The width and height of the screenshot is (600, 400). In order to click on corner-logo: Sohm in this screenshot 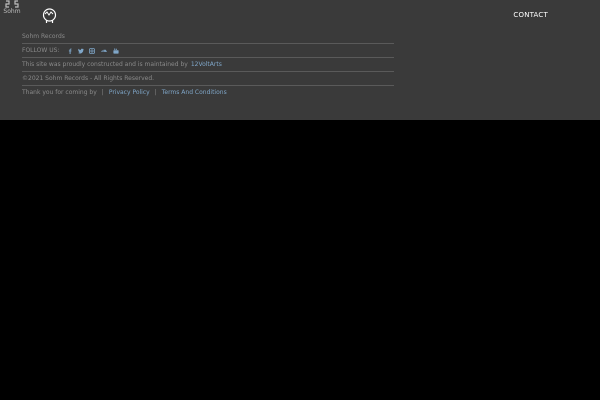, I will do `click(12, 8)`.